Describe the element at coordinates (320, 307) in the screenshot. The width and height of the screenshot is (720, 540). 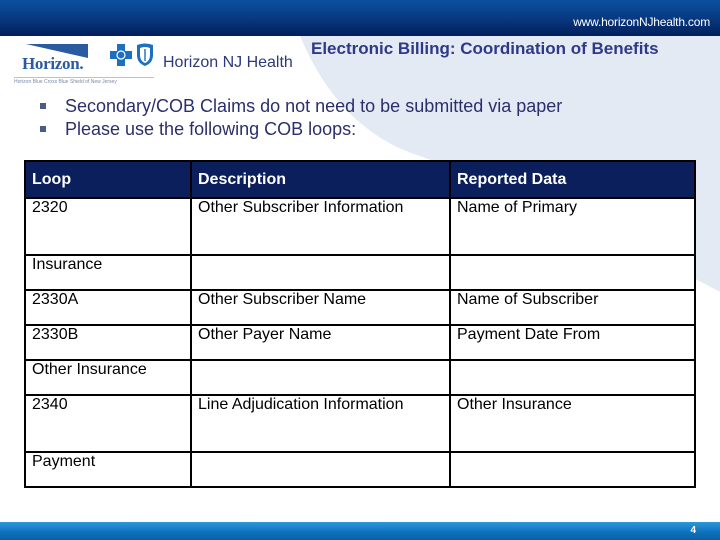
I see `table-cell: Other Subscriber Name` at that location.